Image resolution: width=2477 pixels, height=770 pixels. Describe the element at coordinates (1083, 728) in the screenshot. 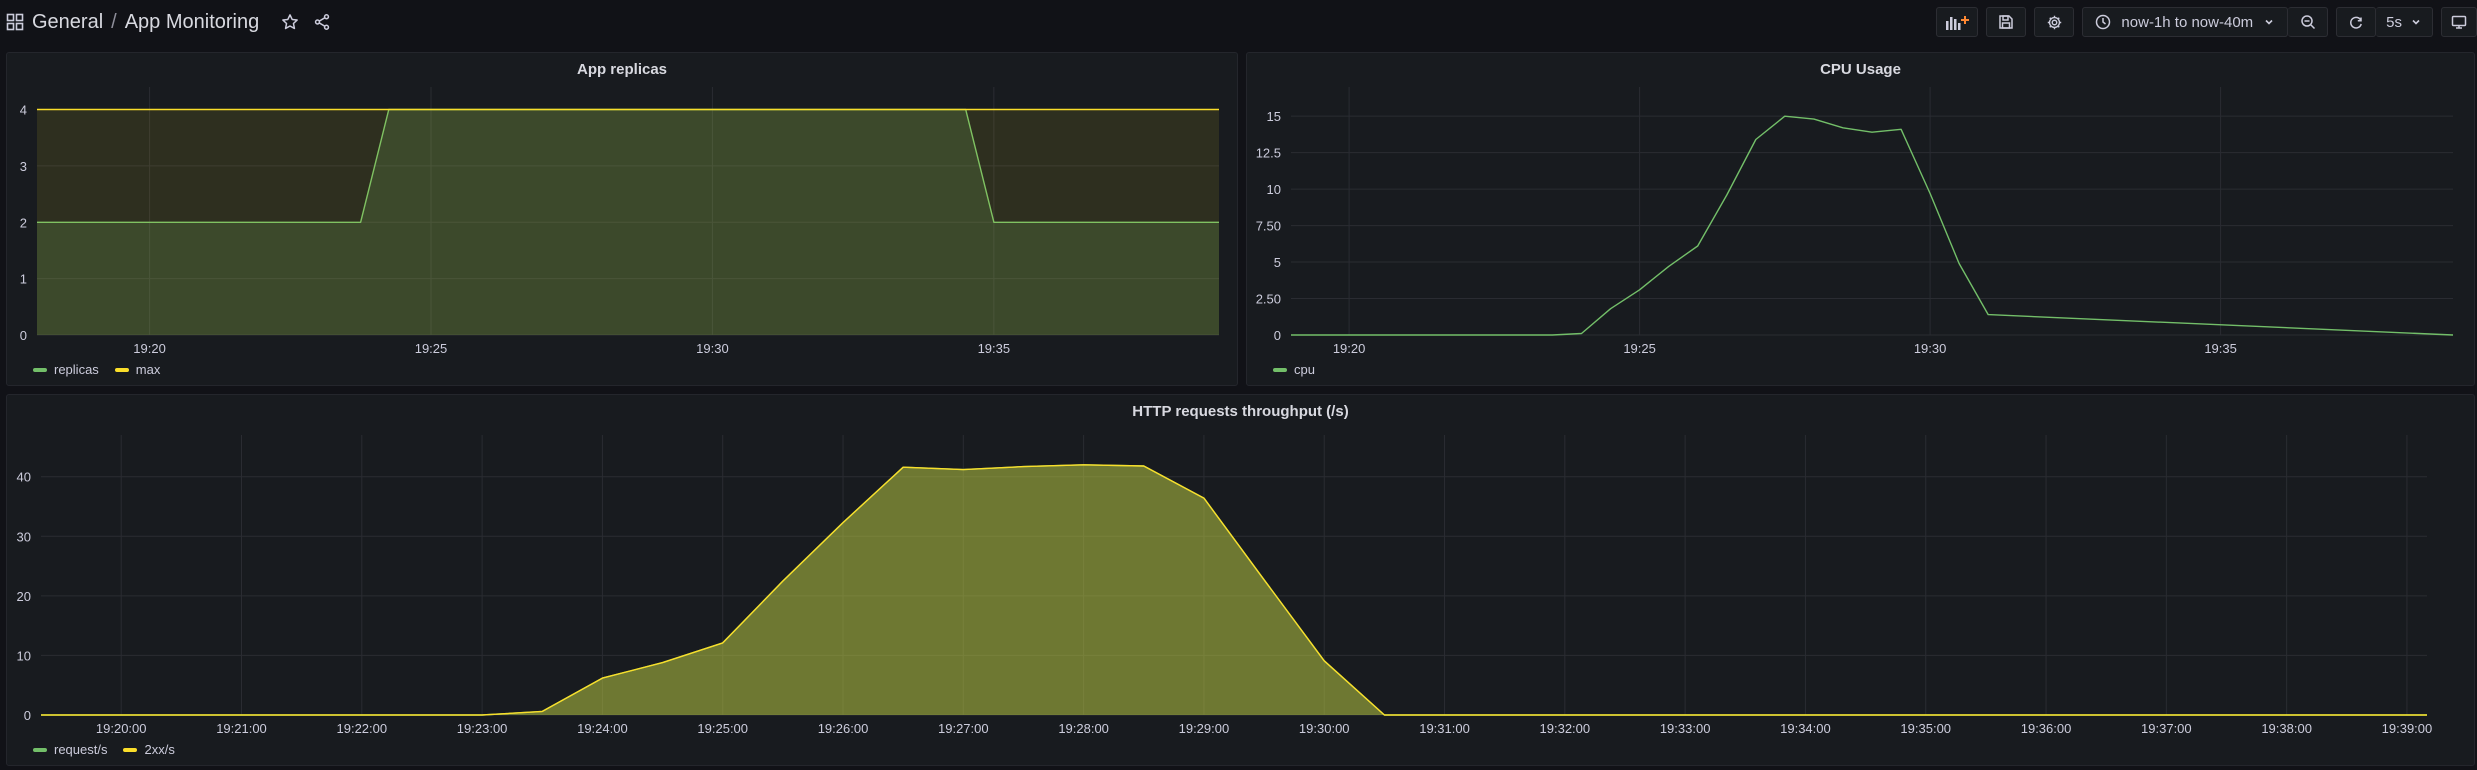

I see `x-tick-label: 19:28:00` at that location.